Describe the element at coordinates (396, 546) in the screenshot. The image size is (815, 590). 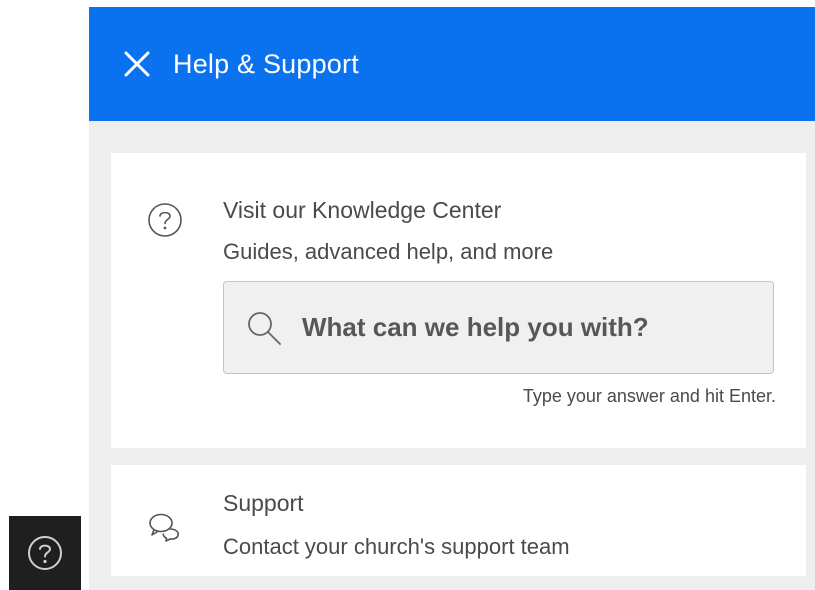
I see `support-subtitle: Contact your church's support team` at that location.